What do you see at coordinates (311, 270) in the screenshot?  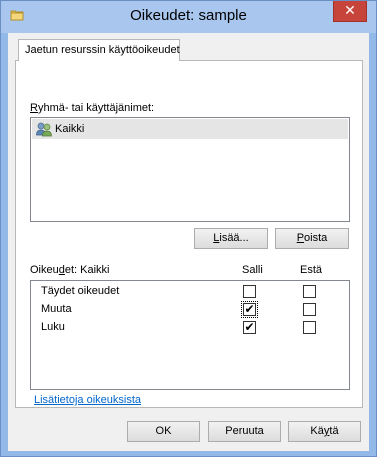 I see `deny-column-header: Estä` at bounding box center [311, 270].